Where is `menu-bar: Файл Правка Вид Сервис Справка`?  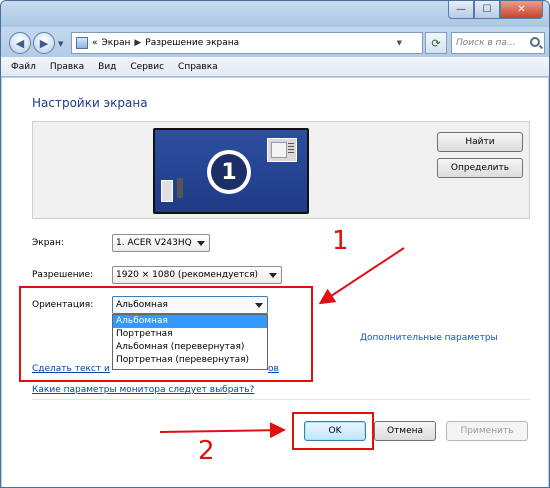 menu-bar: Файл Правка Вид Сервис Справка is located at coordinates (275, 67).